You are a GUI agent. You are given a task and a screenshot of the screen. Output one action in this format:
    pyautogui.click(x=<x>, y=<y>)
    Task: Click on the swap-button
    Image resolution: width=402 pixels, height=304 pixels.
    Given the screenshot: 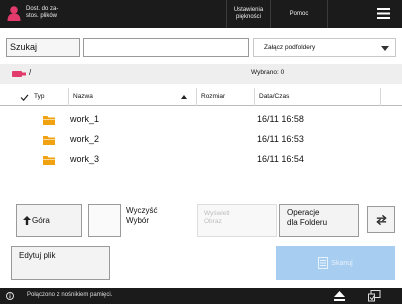 What is the action you would take?
    pyautogui.click(x=381, y=219)
    